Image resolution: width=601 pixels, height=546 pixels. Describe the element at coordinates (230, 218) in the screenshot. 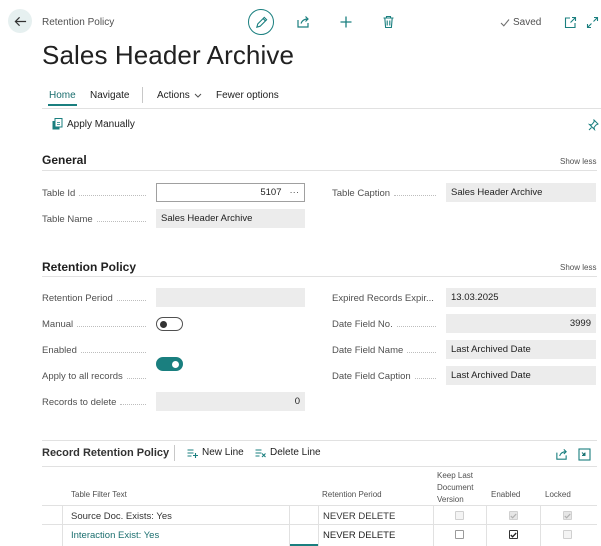

I see `table-name-field: Sales Header Archive` at that location.